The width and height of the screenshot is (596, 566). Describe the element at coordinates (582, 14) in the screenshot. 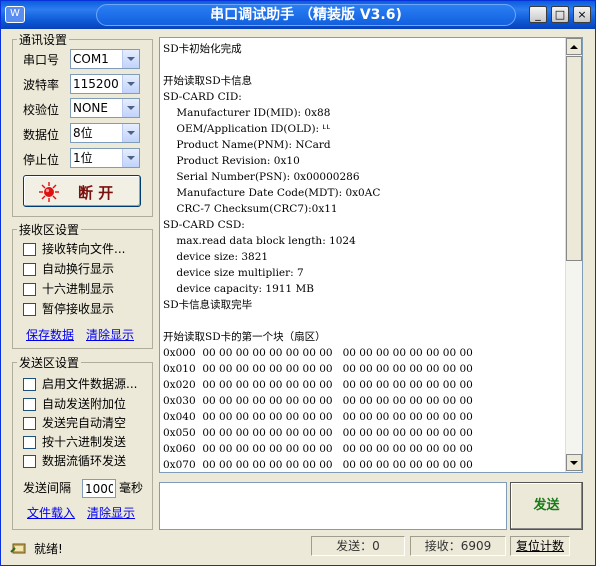

I see `close-button: ×` at that location.